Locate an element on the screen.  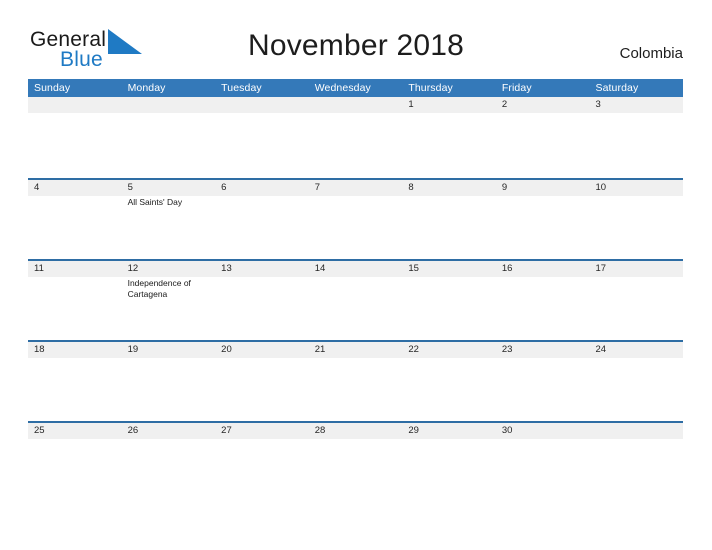
week-days: 11 12 Independence of Cartagena 13 14 15 16 17 is located at coordinates (355, 300).